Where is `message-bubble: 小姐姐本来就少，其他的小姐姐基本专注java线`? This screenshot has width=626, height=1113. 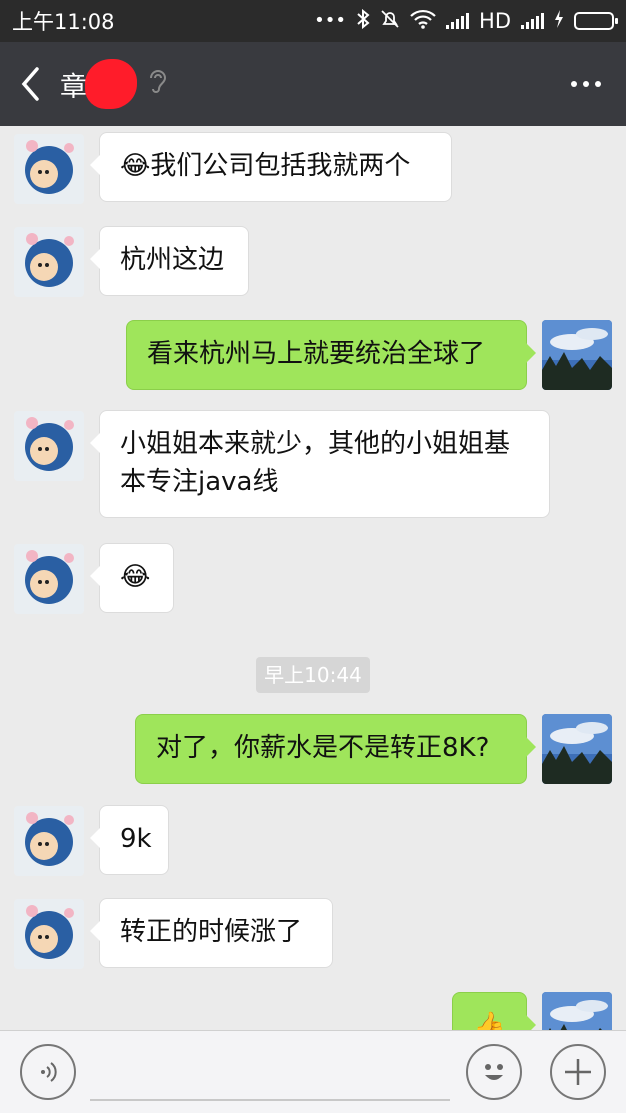
message-bubble: 小姐姐本来就少，其他的小姐姐基本专注java线 is located at coordinates (320, 464).